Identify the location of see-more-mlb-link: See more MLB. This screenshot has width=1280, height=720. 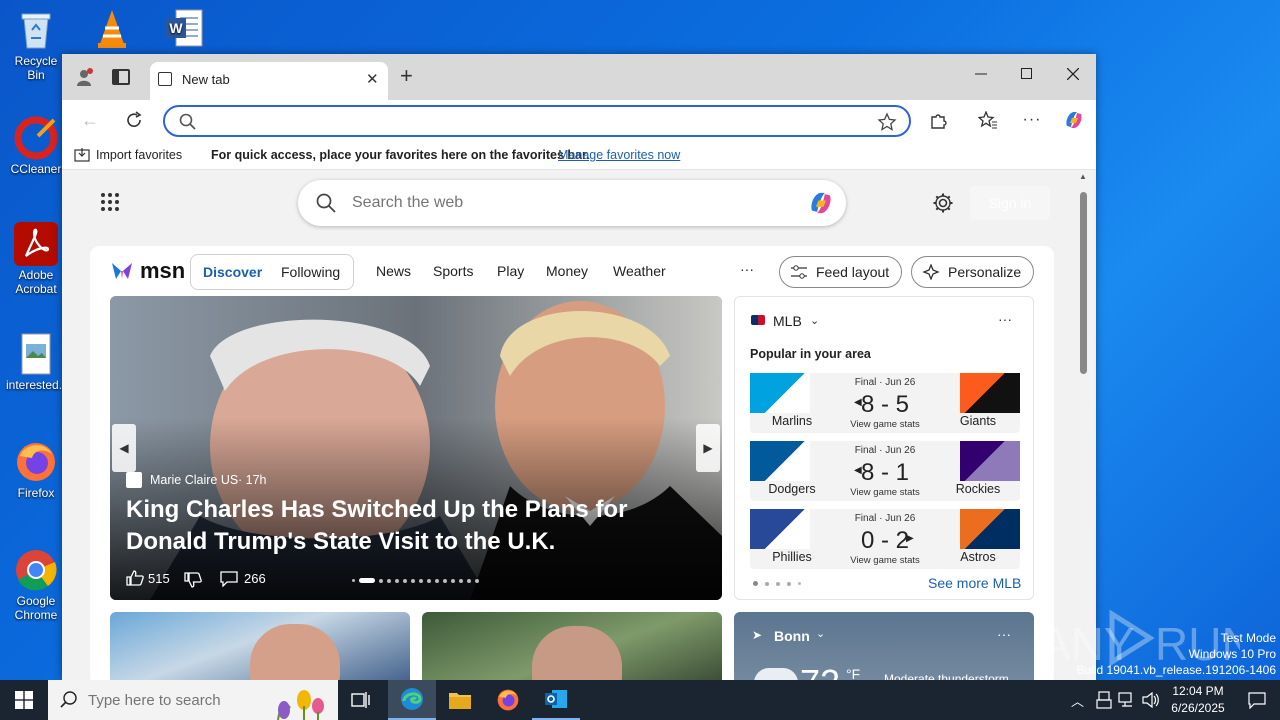
(974, 583).